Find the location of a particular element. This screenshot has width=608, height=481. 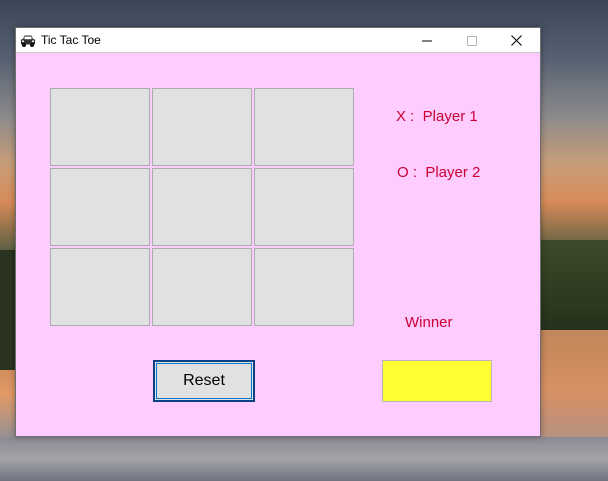

wallpaper-water-bottom is located at coordinates (304, 459).